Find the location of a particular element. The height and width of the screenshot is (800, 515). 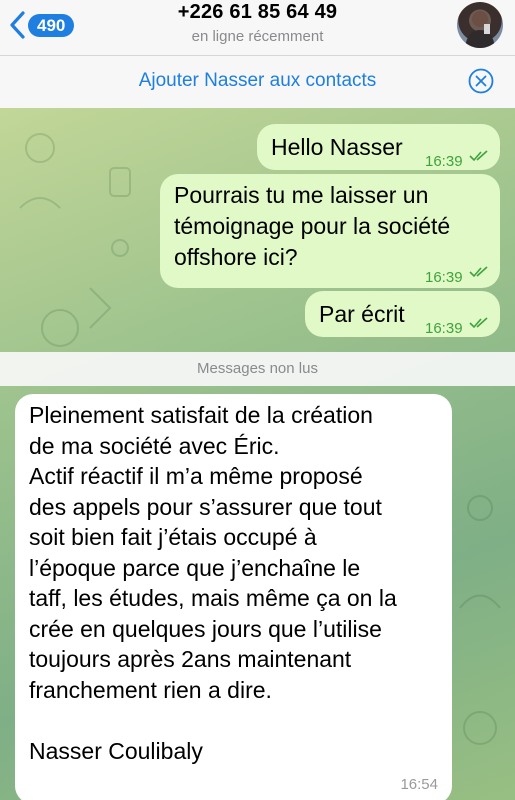

add-contact-link: Ajouter Nasser aux contacts is located at coordinates (257, 81).